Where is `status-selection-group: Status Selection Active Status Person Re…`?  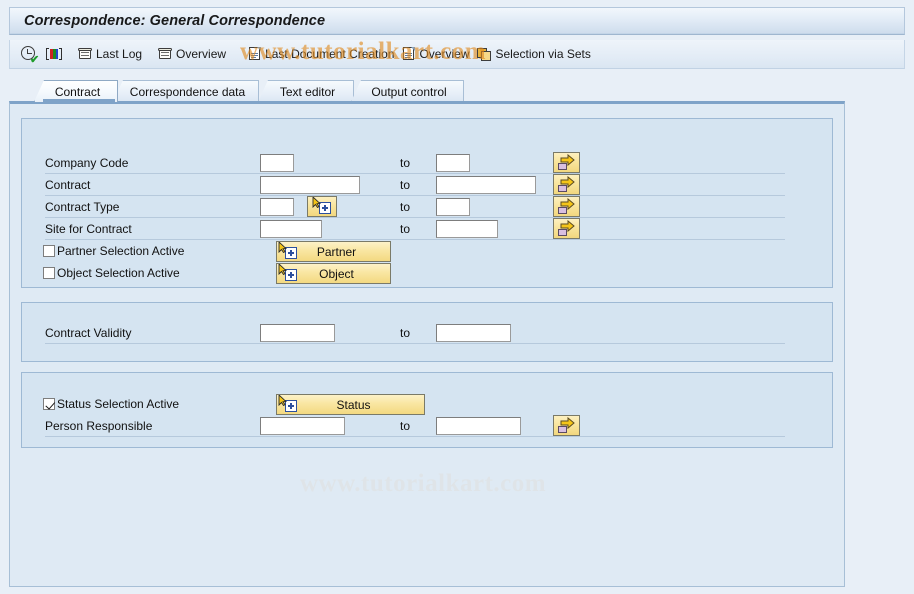 status-selection-group: Status Selection Active Status Person Re… is located at coordinates (427, 410).